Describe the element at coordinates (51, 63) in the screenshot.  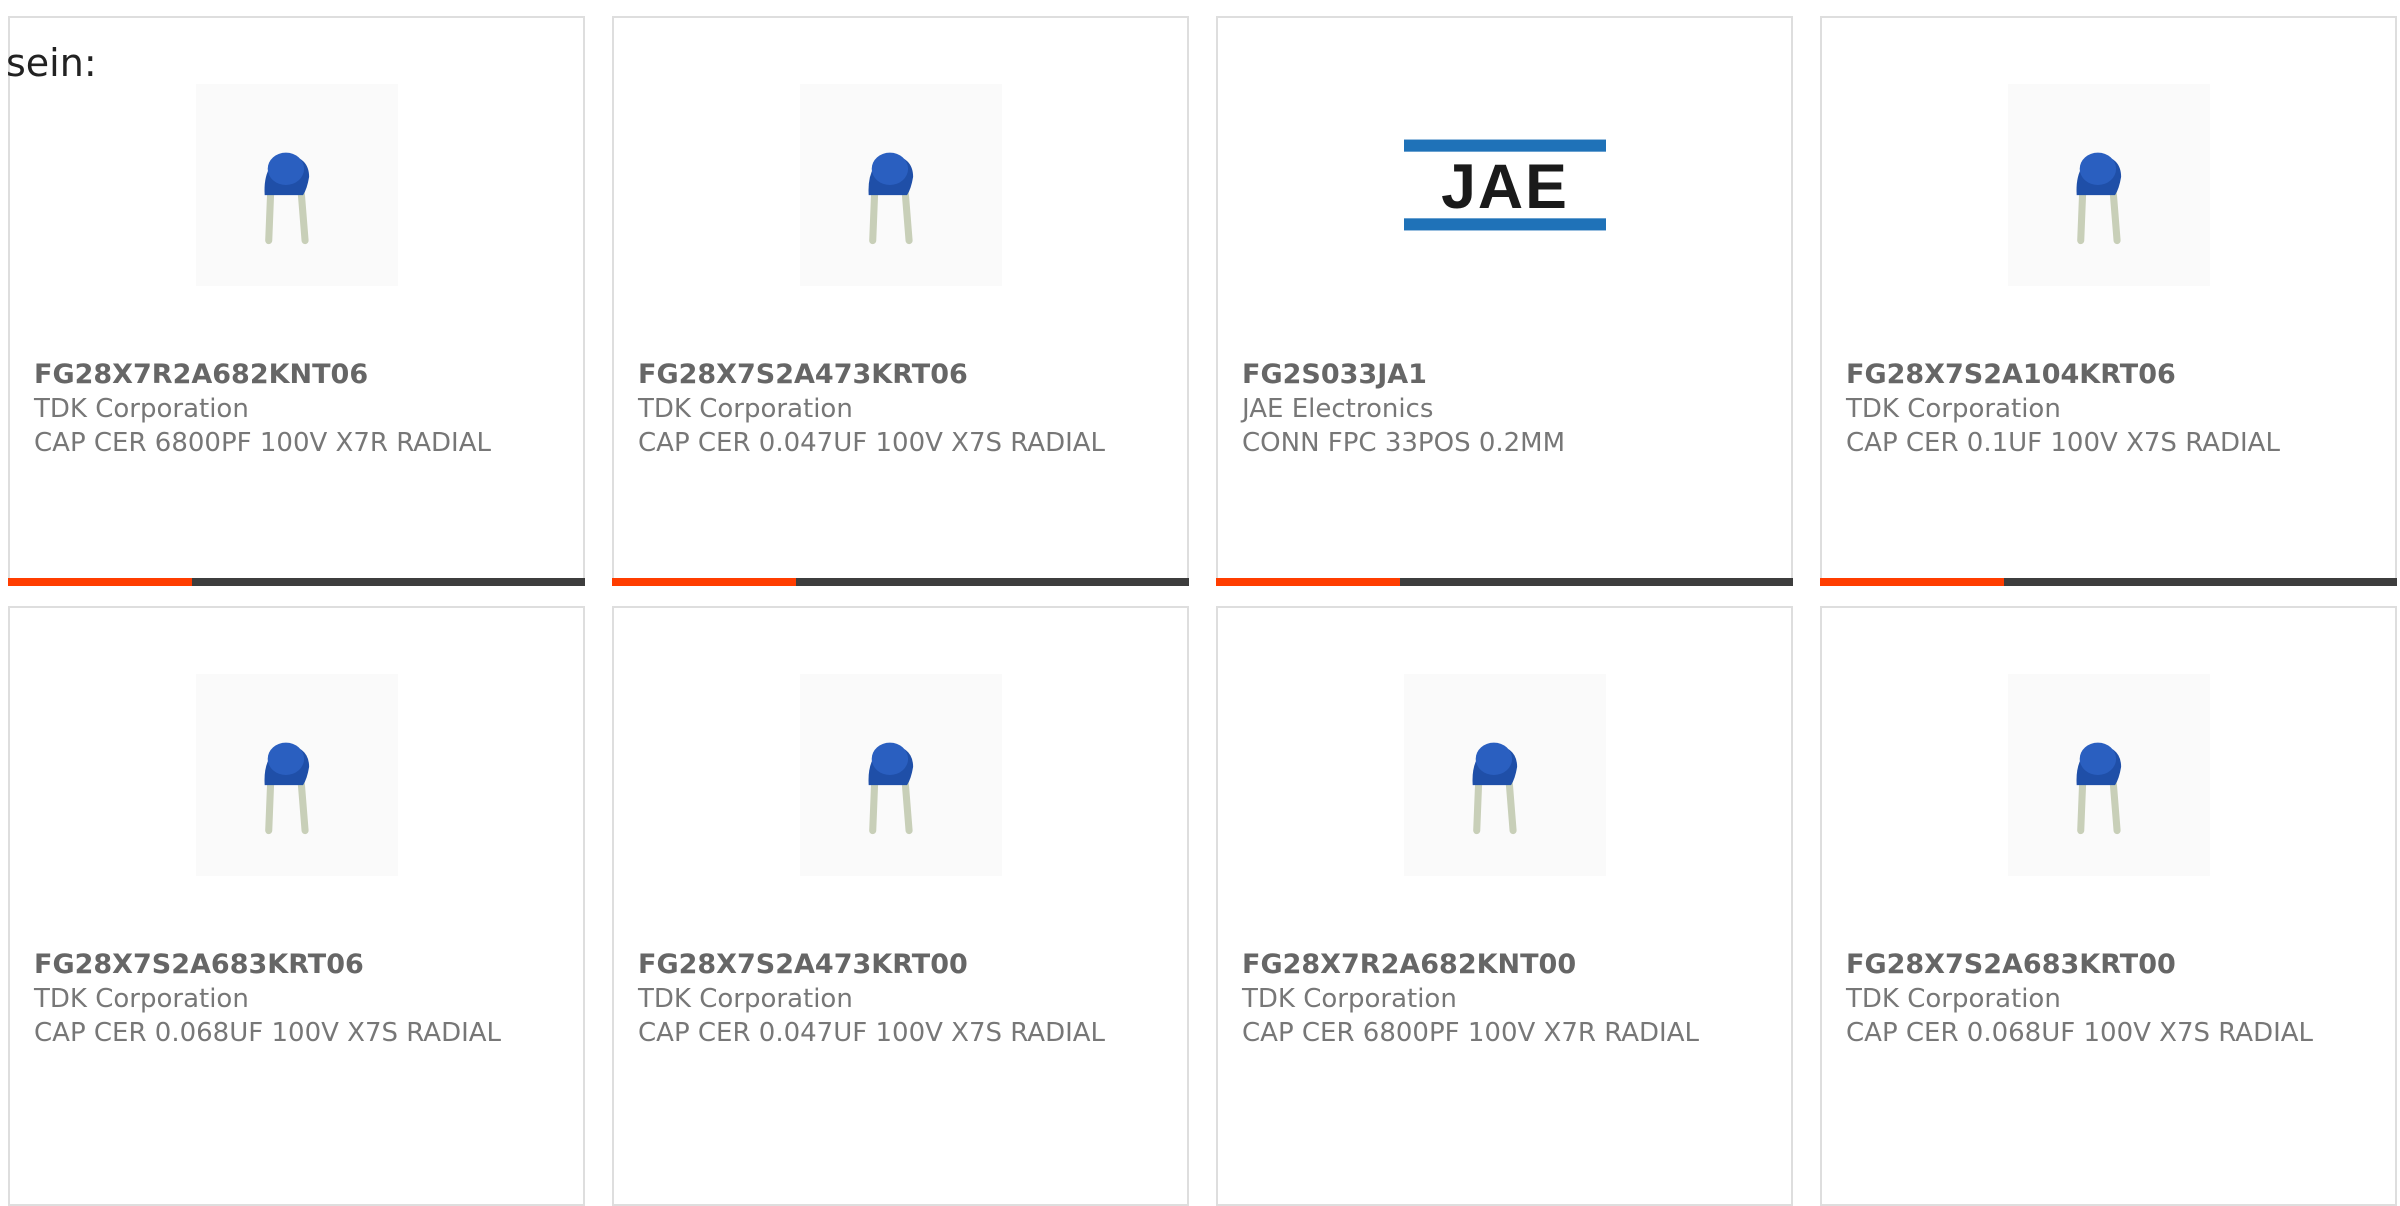
I see `intro-text: sein:` at that location.